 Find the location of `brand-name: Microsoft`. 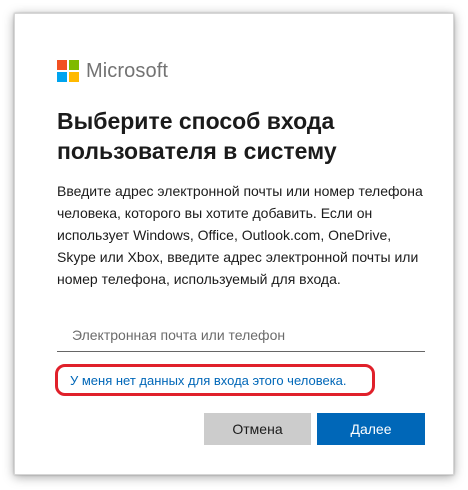

brand-name: Microsoft is located at coordinates (127, 70).